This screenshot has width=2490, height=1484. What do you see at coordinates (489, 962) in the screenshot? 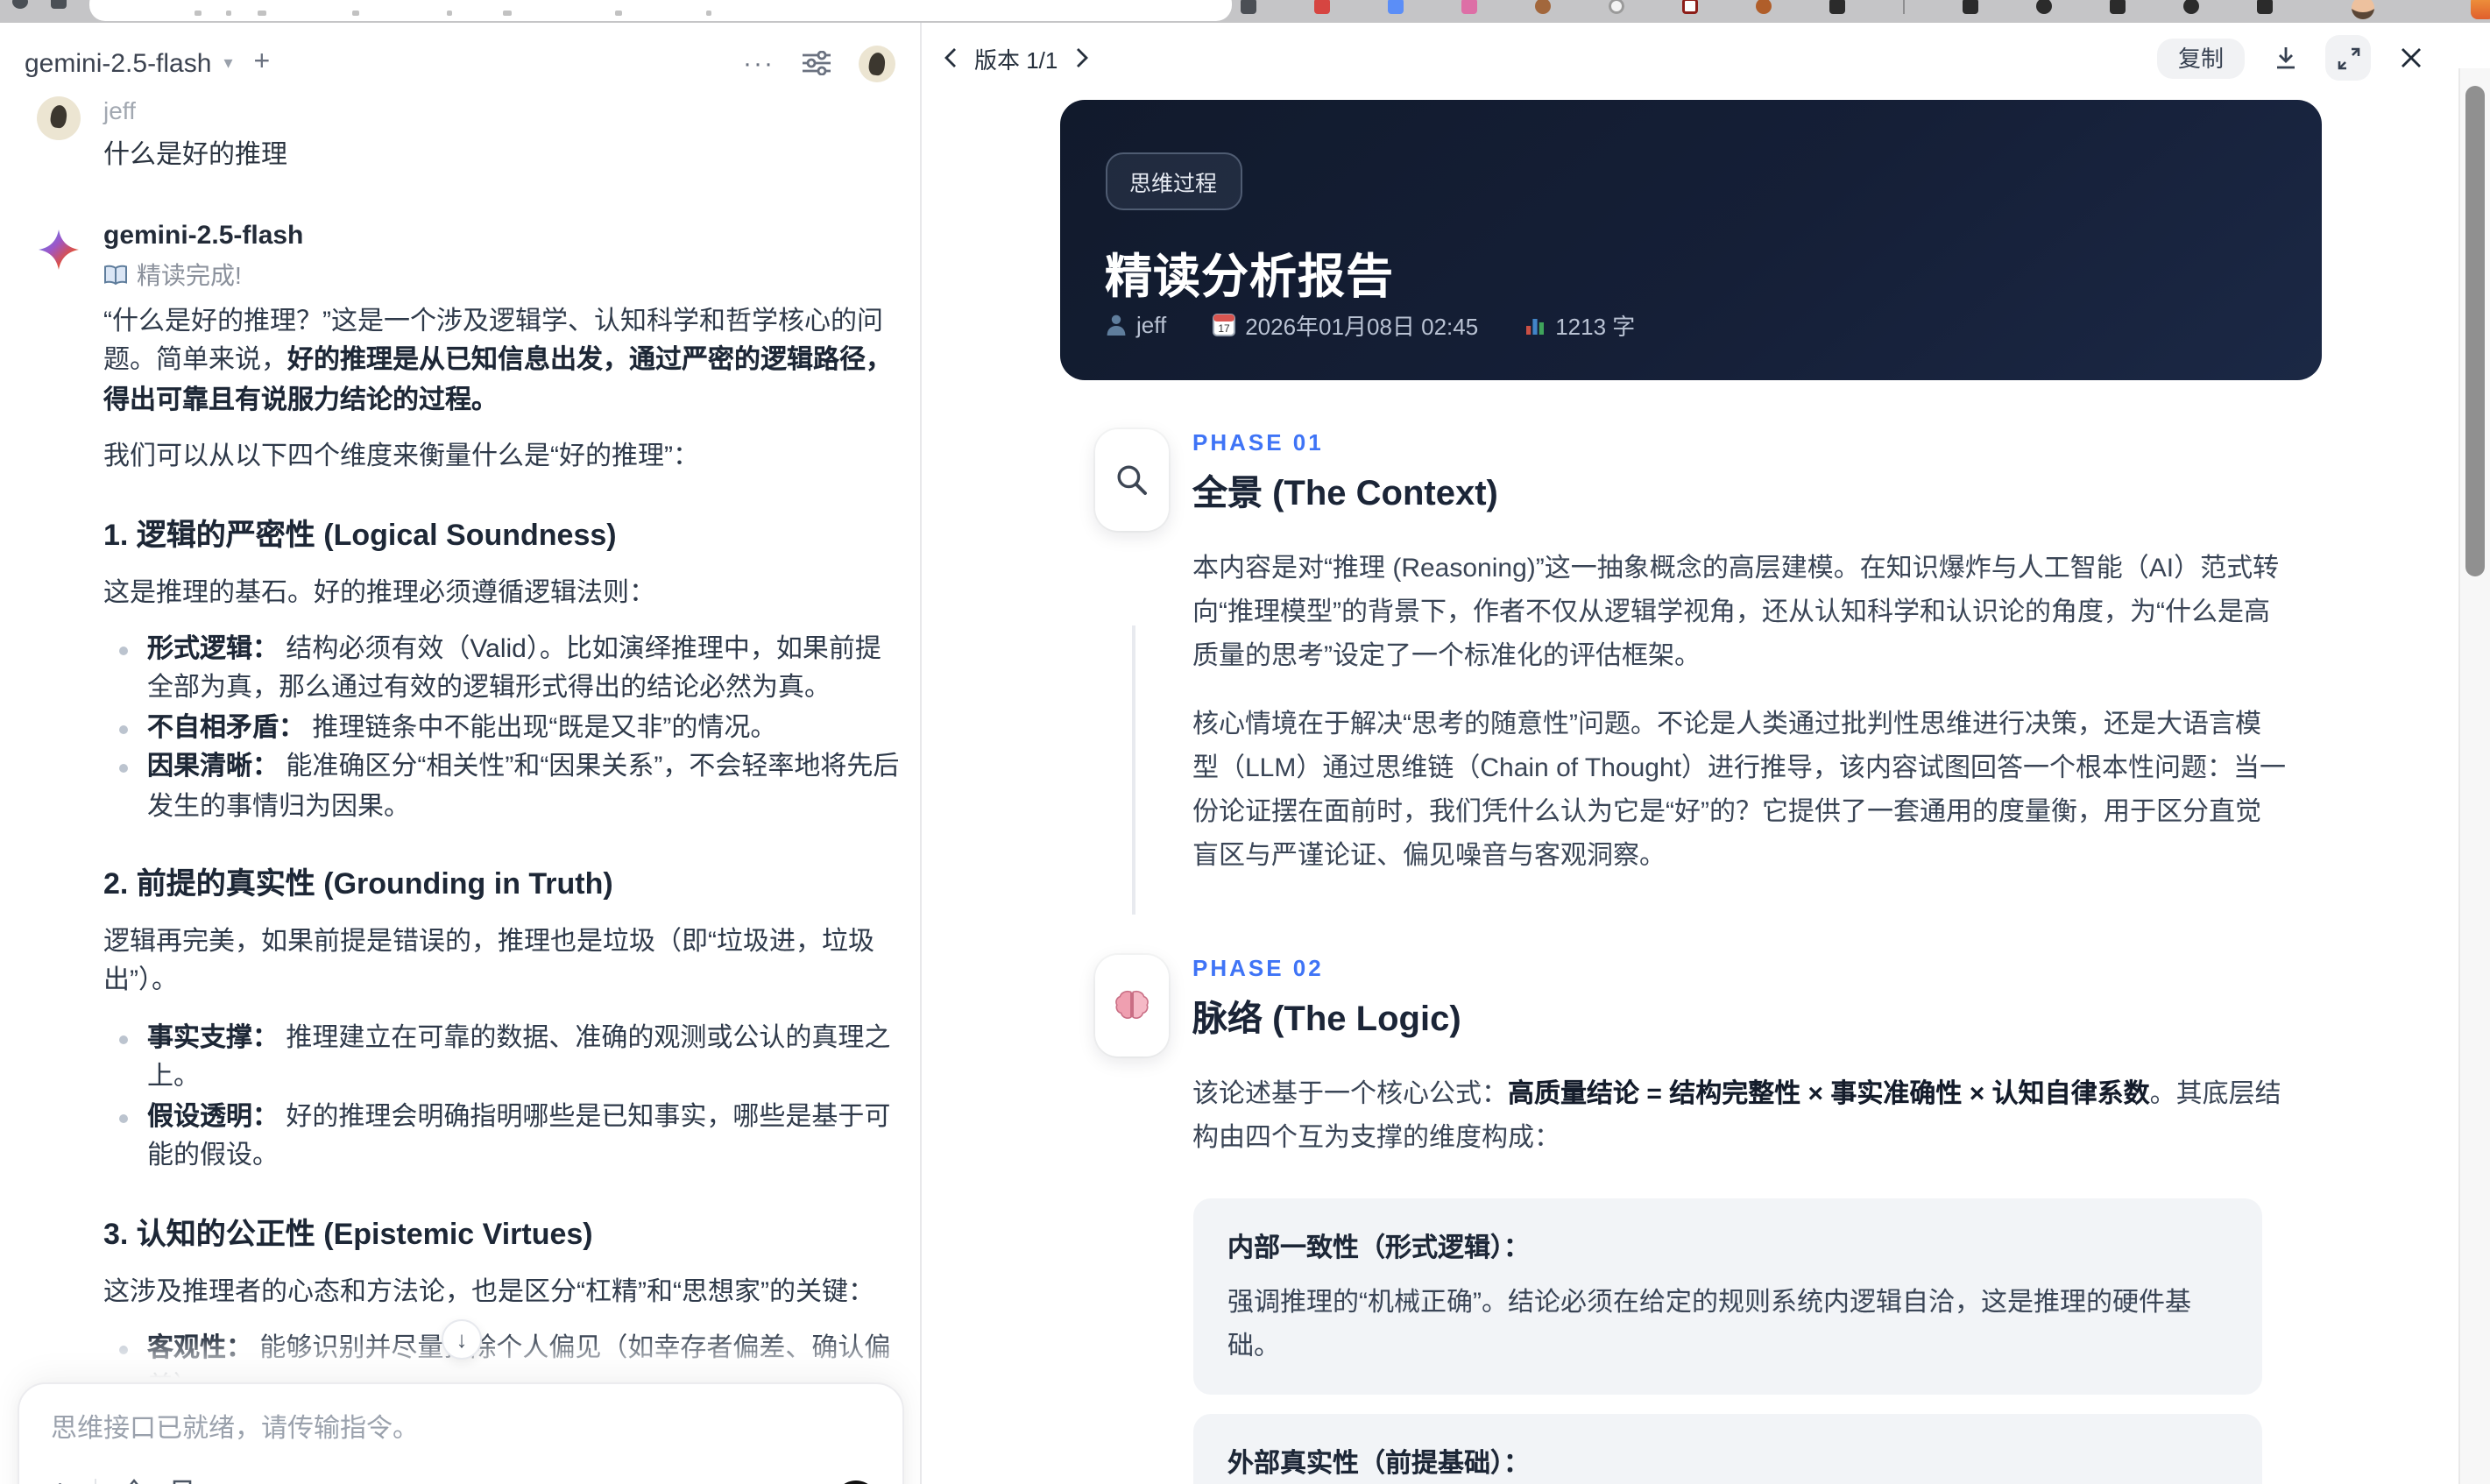
I see `paragraph: 逻辑再完美，如果前提是错误的，推理也是垃圾（即“垃圾进，垃圾出”）。` at bounding box center [489, 962].